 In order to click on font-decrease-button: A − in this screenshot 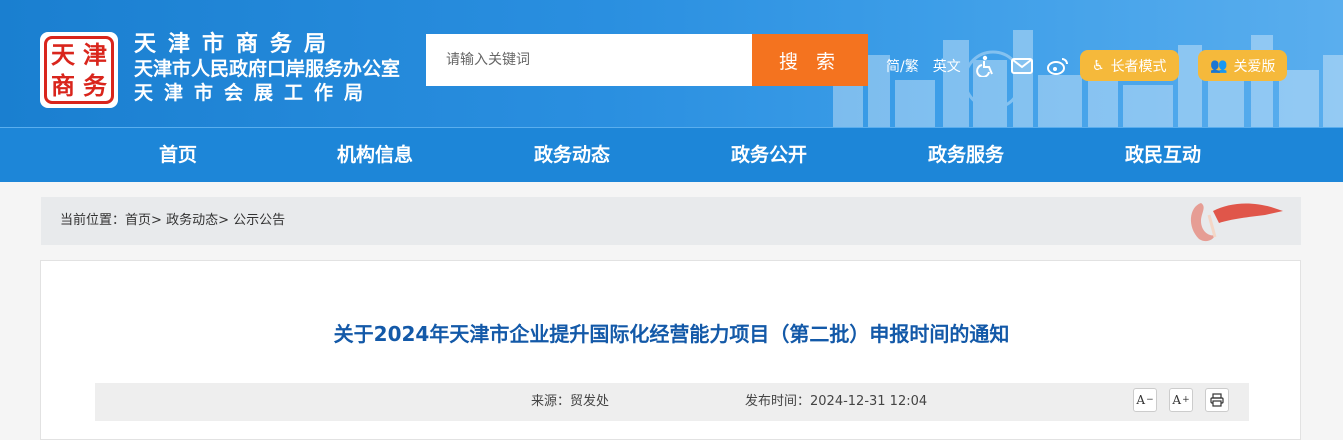, I will do `click(1145, 400)`.